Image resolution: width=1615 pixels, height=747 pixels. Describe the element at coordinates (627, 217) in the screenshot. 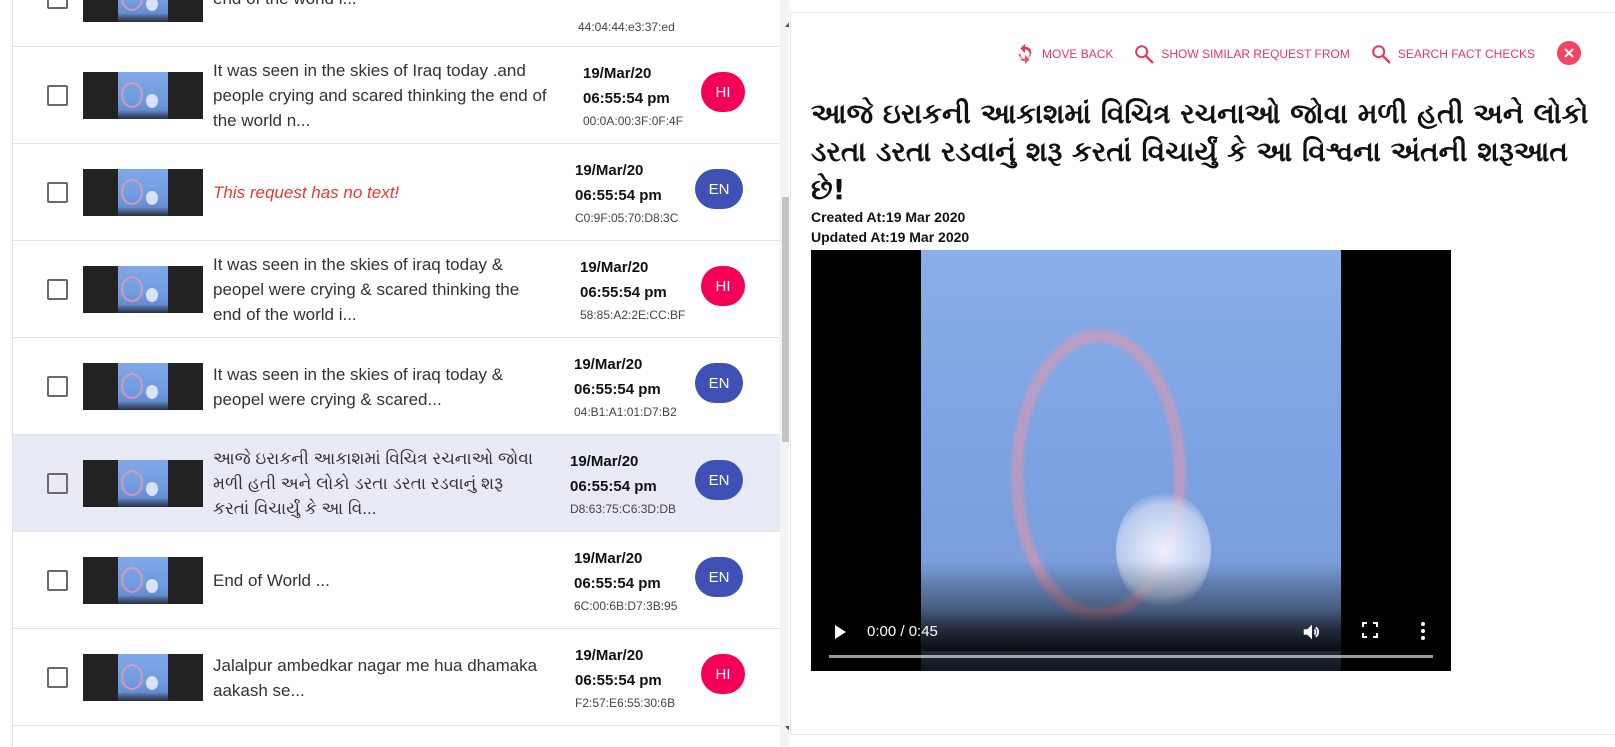

I see `row-device-id: C0:9F:05:70:D8:3C` at that location.